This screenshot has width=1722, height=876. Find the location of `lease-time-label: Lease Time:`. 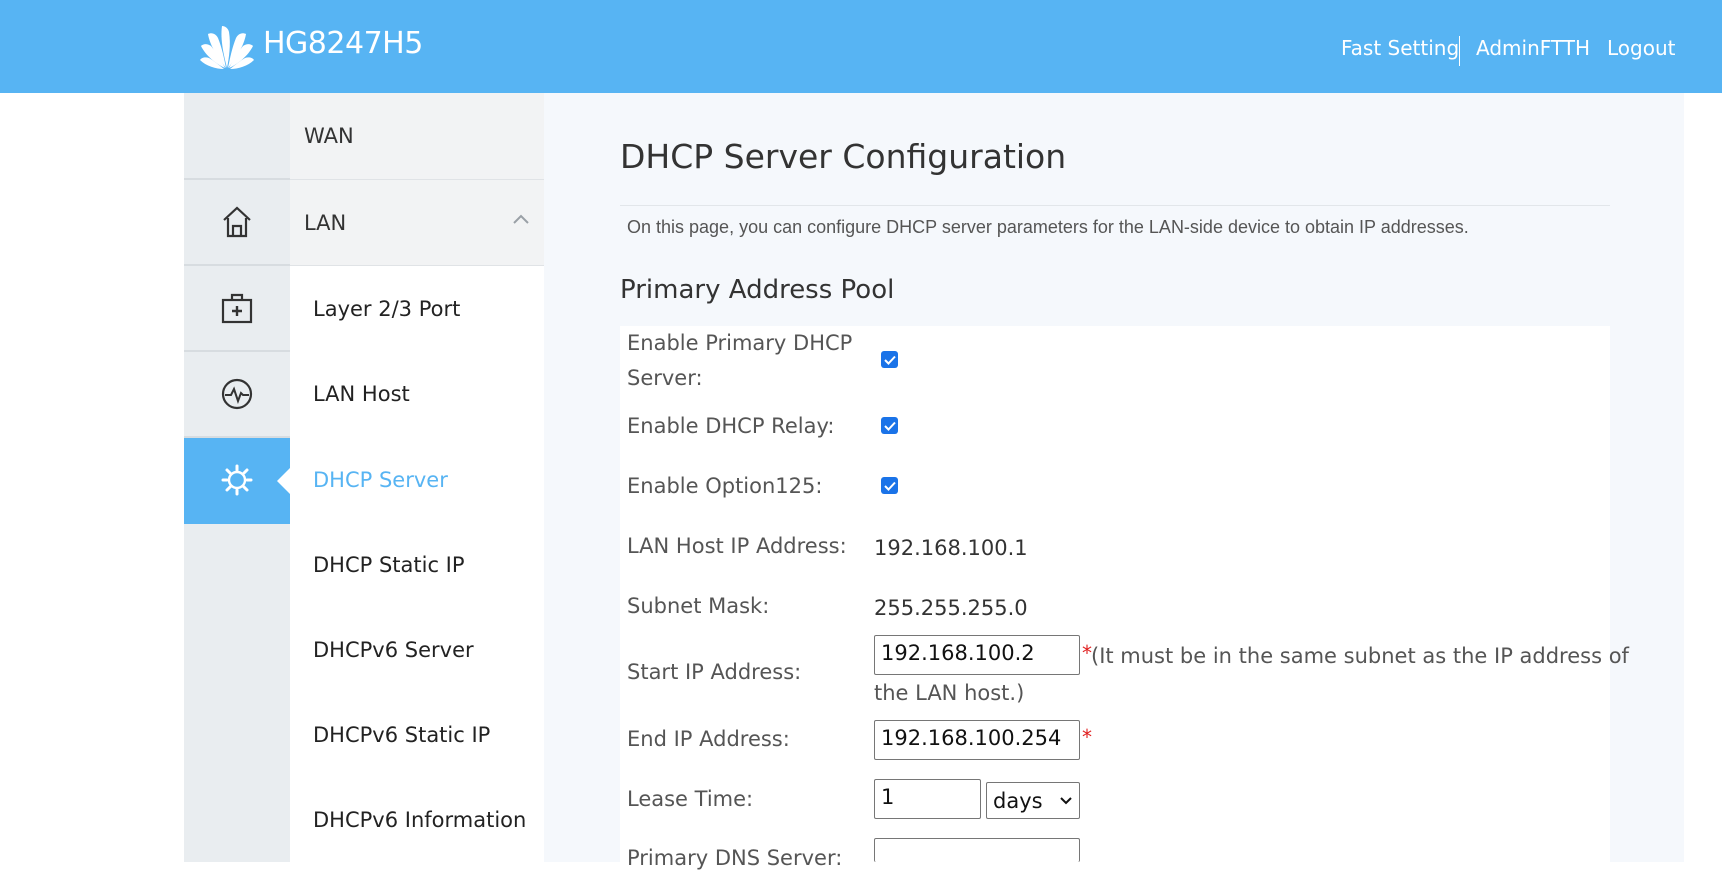

lease-time-label: Lease Time: is located at coordinates (690, 799).